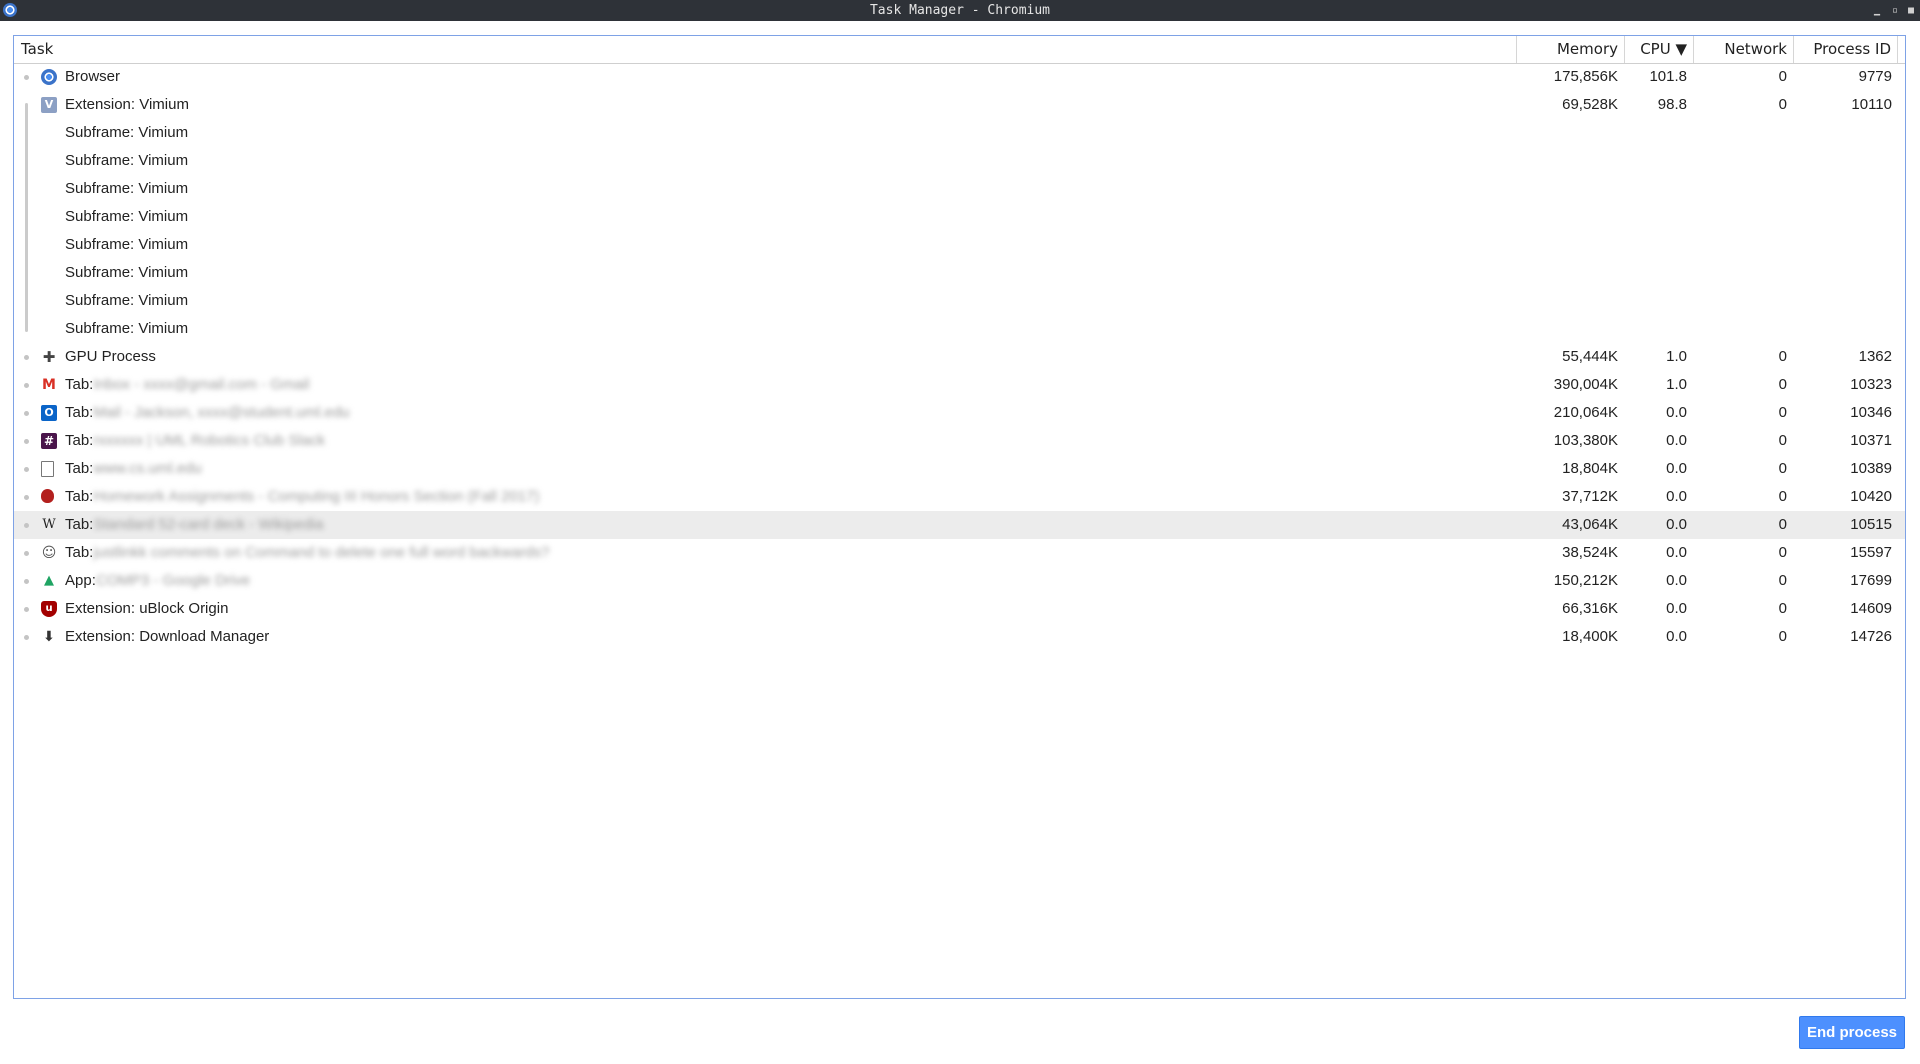 This screenshot has height=1064, width=1920. Describe the element at coordinates (40, 49) in the screenshot. I see `column-header-task: Task` at that location.